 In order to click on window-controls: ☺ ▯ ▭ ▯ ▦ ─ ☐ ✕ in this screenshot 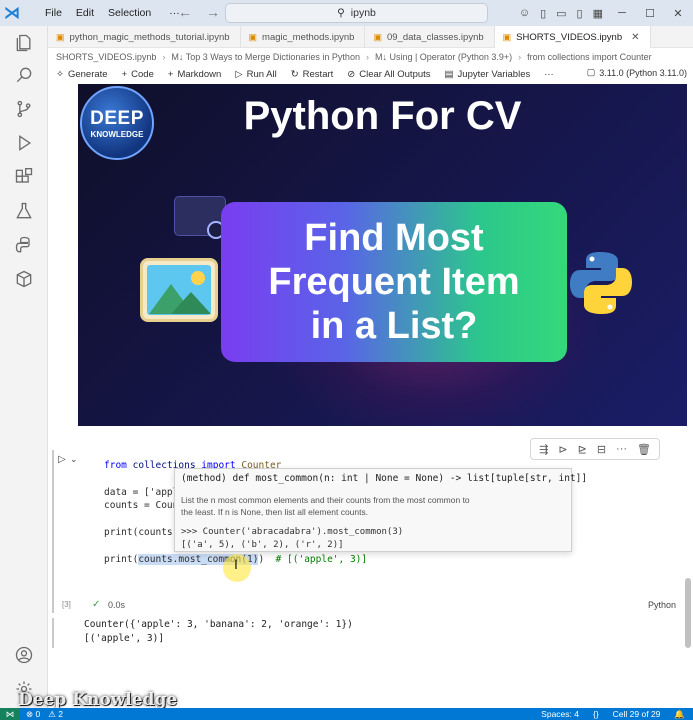, I will do `click(606, 13)`.